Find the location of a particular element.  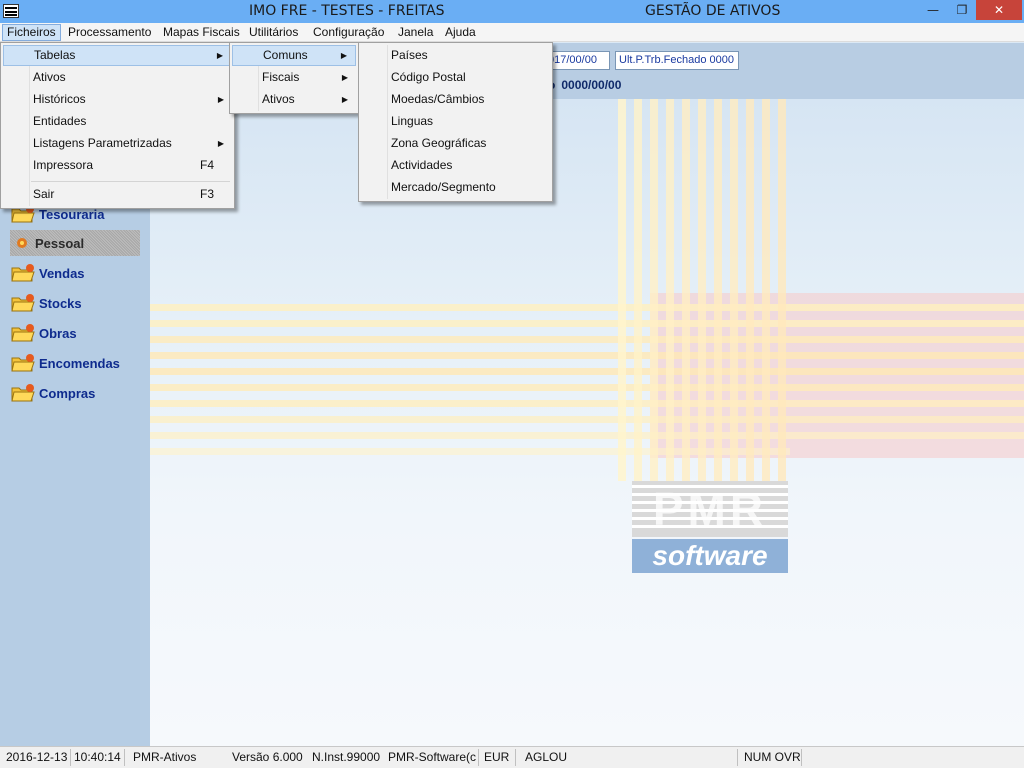

tabelas-submenu: Comuns ▶ Fiscais ▶ Ativos ▶ is located at coordinates (294, 78).